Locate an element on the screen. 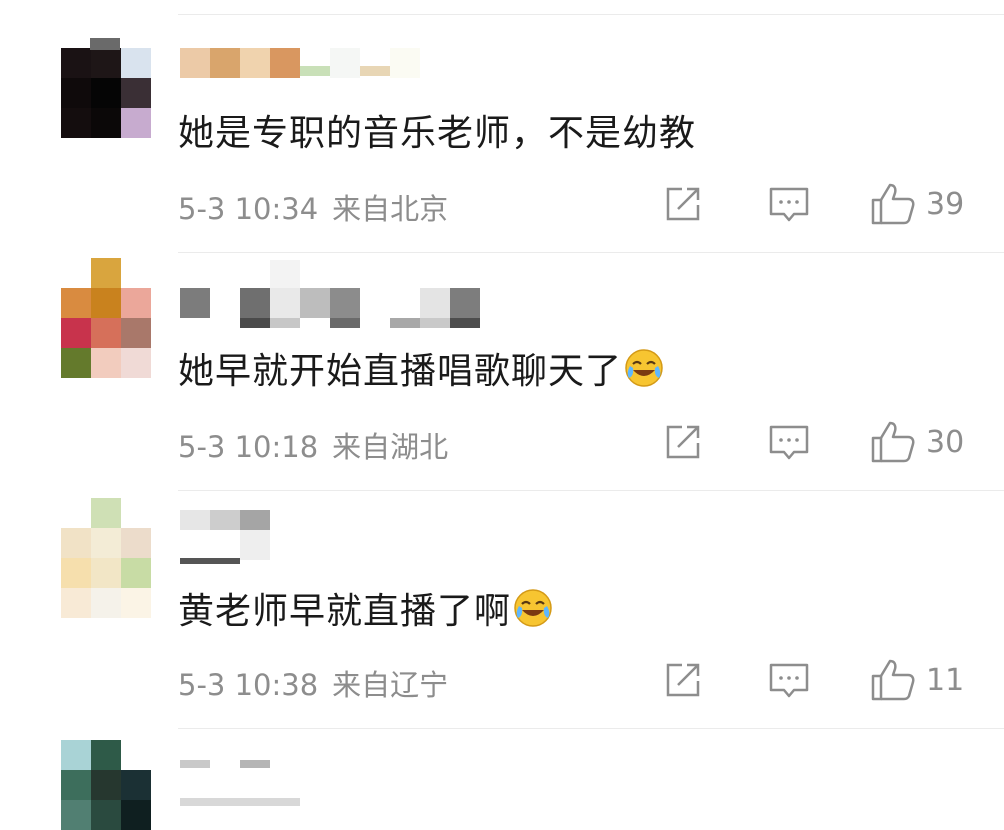 This screenshot has width=1004, height=830. like-button: 39 is located at coordinates (917, 204).